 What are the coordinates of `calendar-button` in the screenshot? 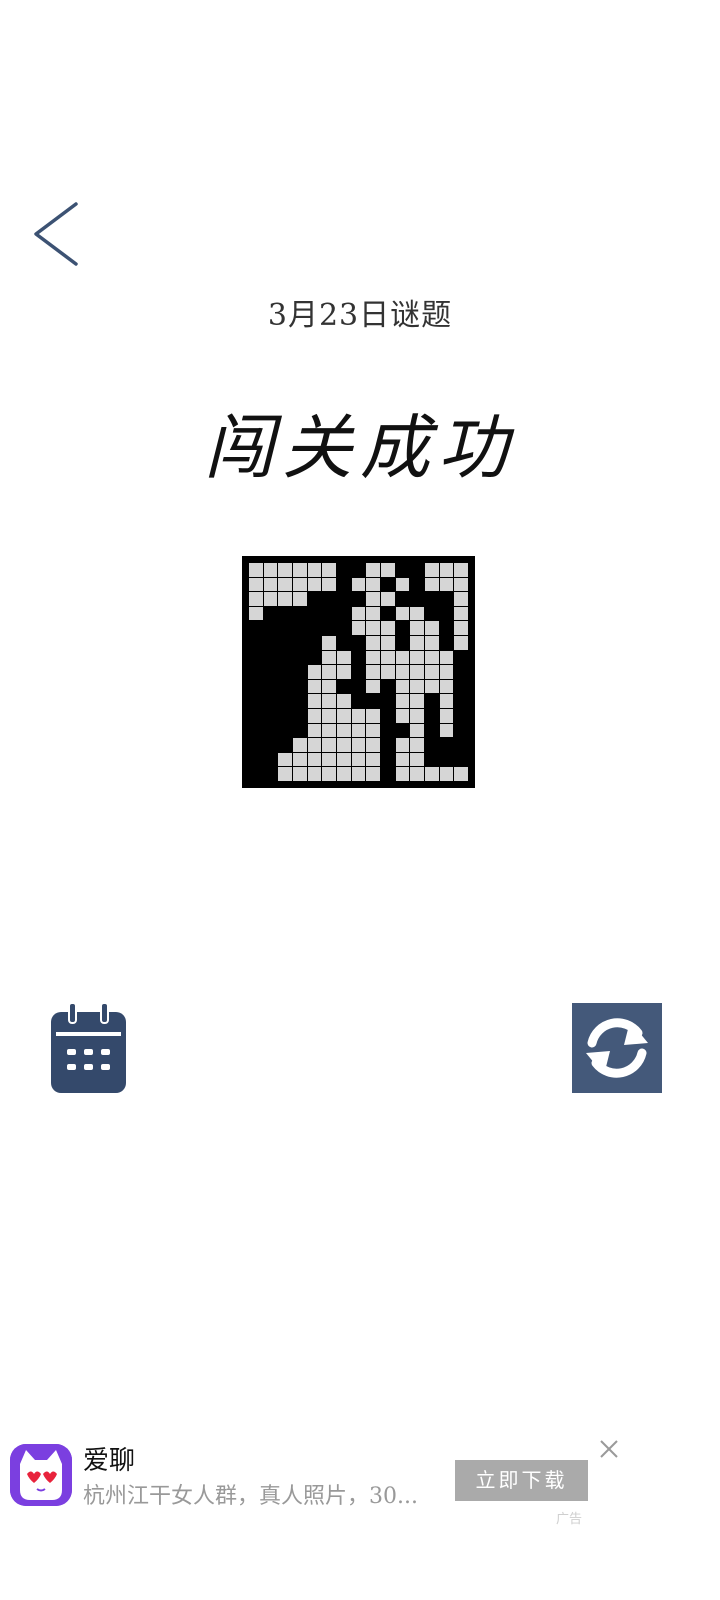 It's located at (88, 1048).